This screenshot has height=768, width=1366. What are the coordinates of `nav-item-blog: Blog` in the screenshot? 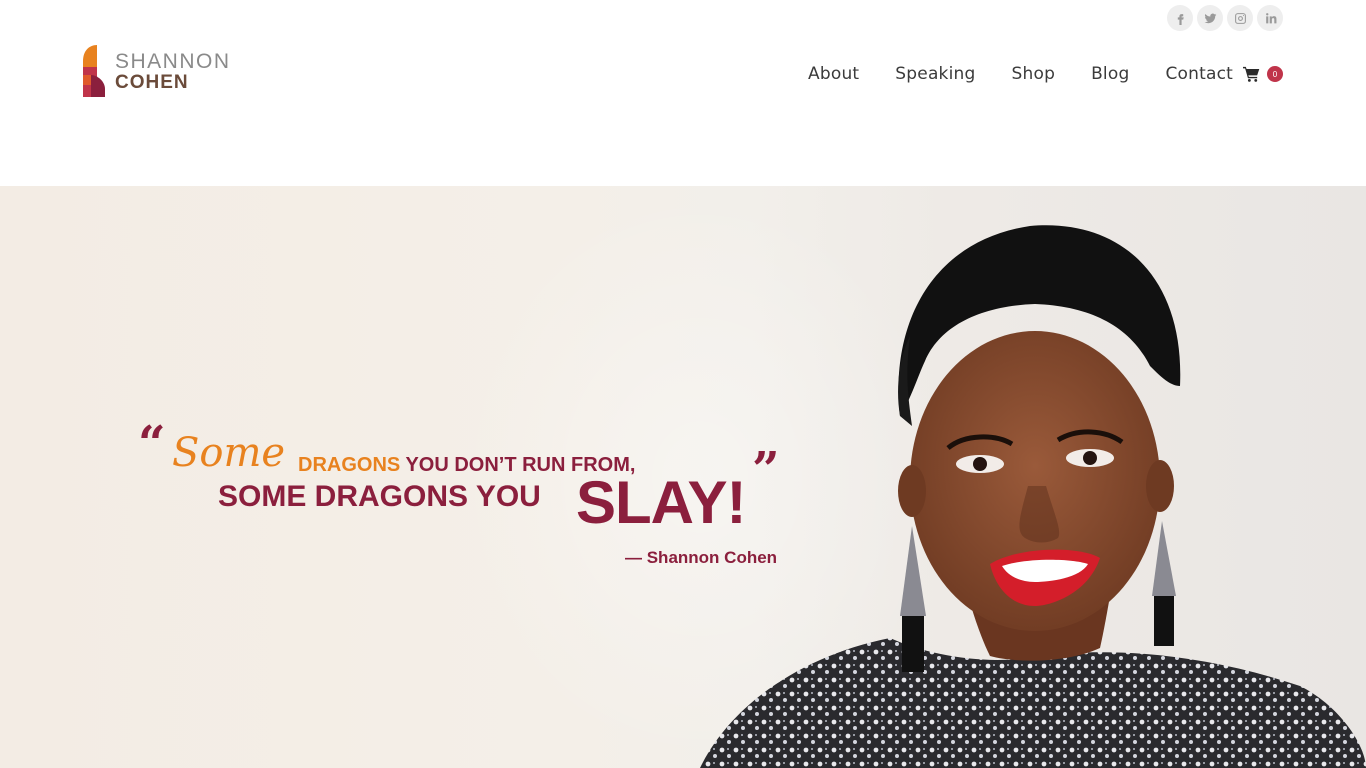 It's located at (1110, 74).